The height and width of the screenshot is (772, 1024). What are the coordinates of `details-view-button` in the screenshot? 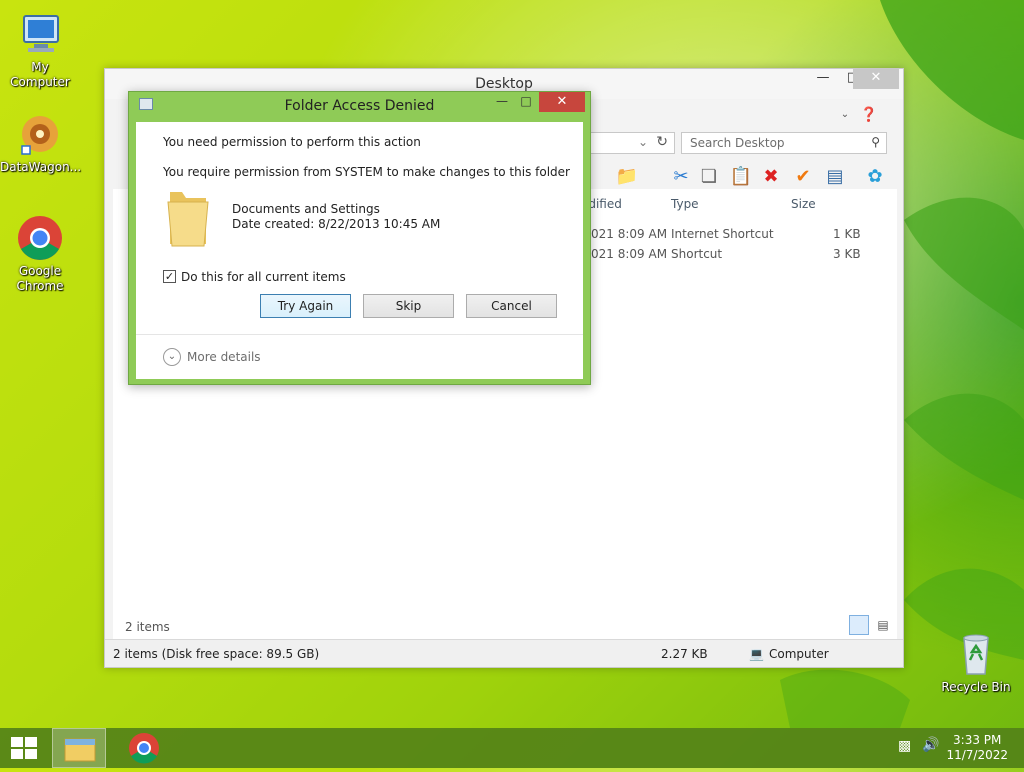 It's located at (859, 625).